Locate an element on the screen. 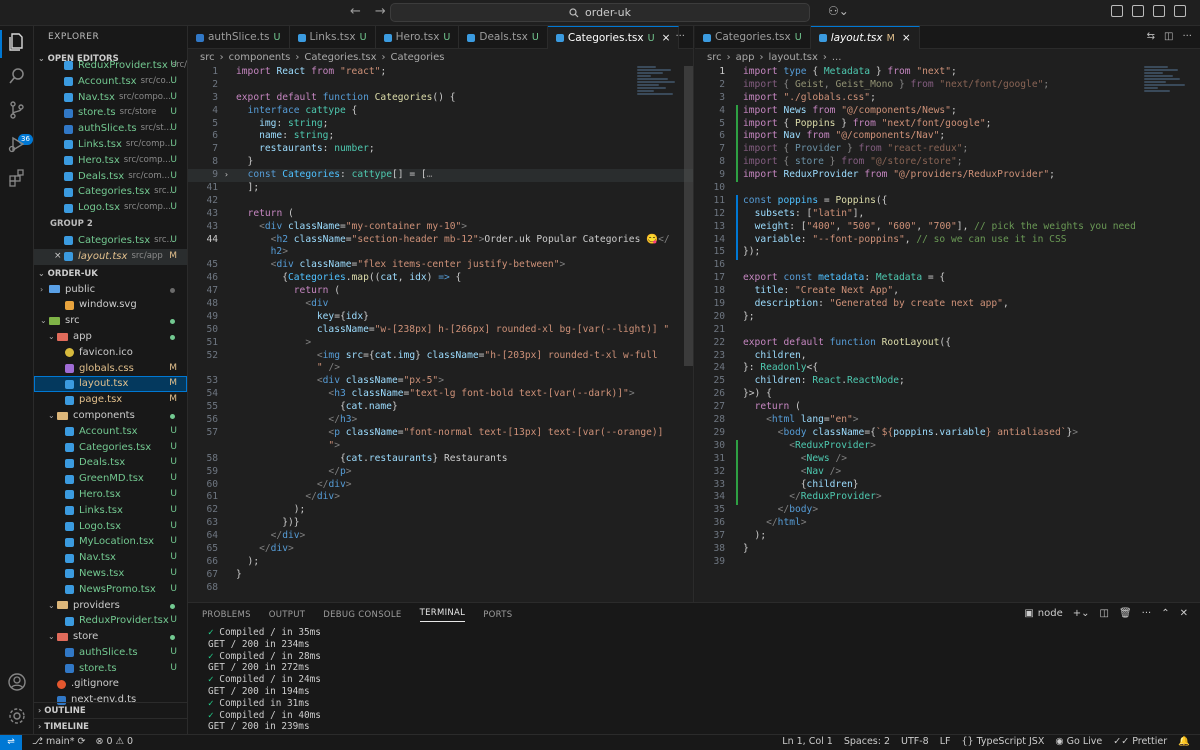 Image resolution: width=1200 pixels, height=750 pixels. timeline-section: › TIMELINE is located at coordinates (110, 726).